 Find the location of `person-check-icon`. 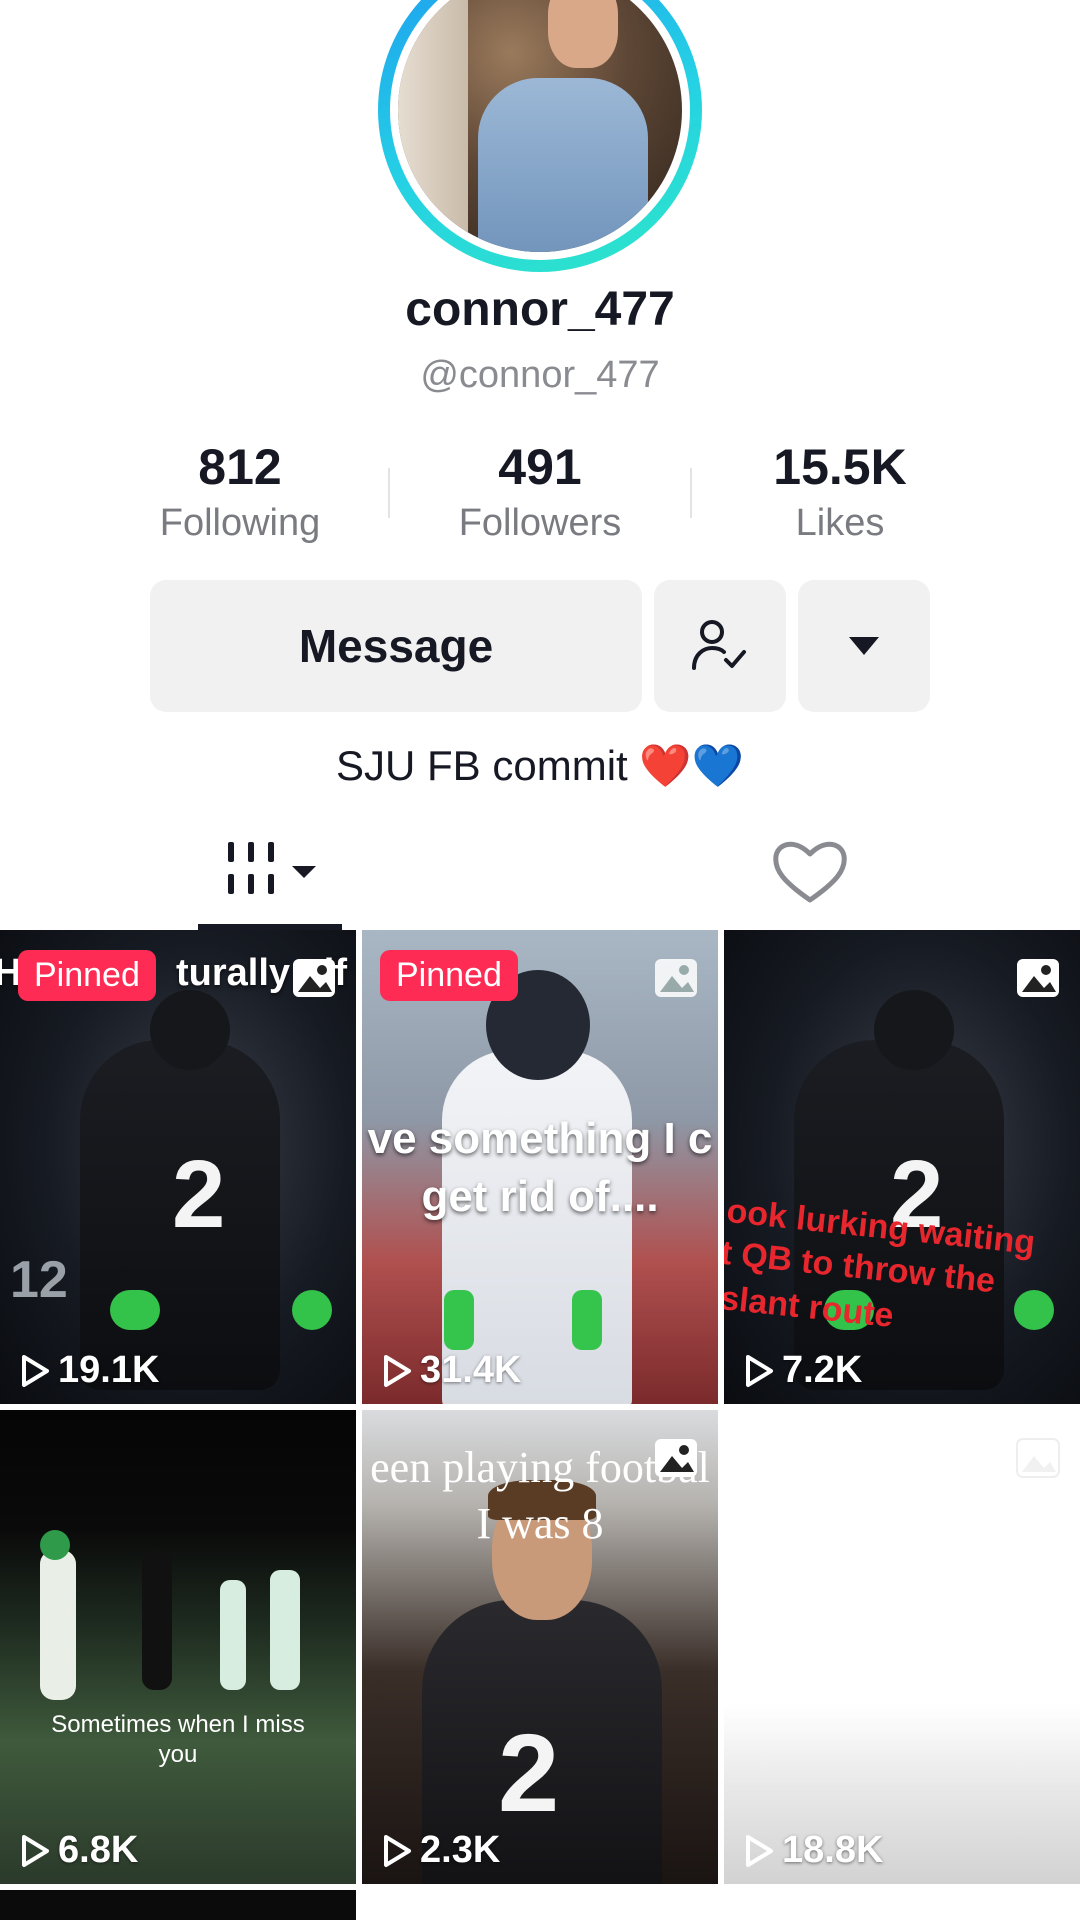

person-check-icon is located at coordinates (719, 645).